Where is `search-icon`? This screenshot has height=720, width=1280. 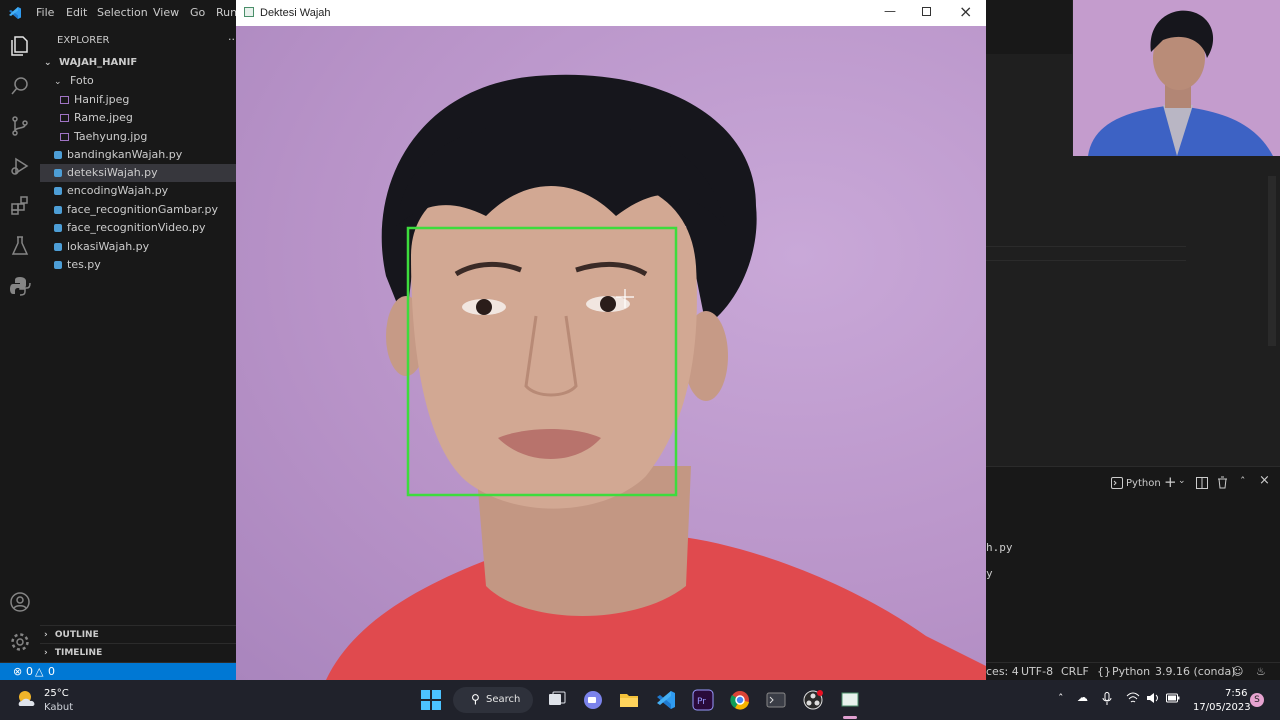 search-icon is located at coordinates (20, 86).